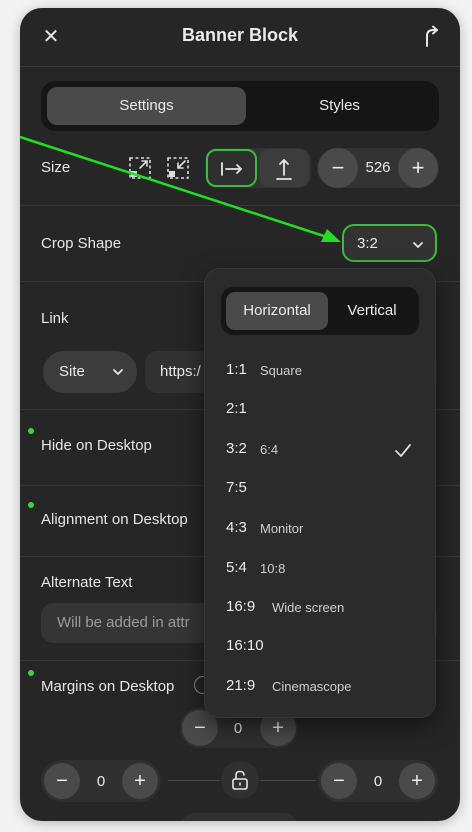  I want to click on crop-shape-value: 3:2, so click(367, 243).